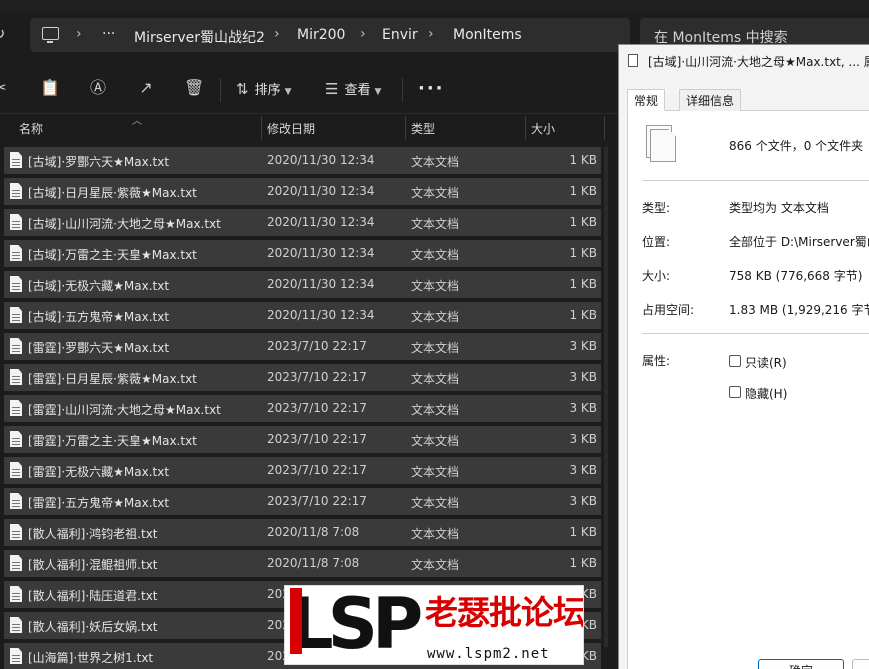 The width and height of the screenshot is (869, 669). Describe the element at coordinates (108, 34) in the screenshot. I see `breadcrumb-more: ···` at that location.